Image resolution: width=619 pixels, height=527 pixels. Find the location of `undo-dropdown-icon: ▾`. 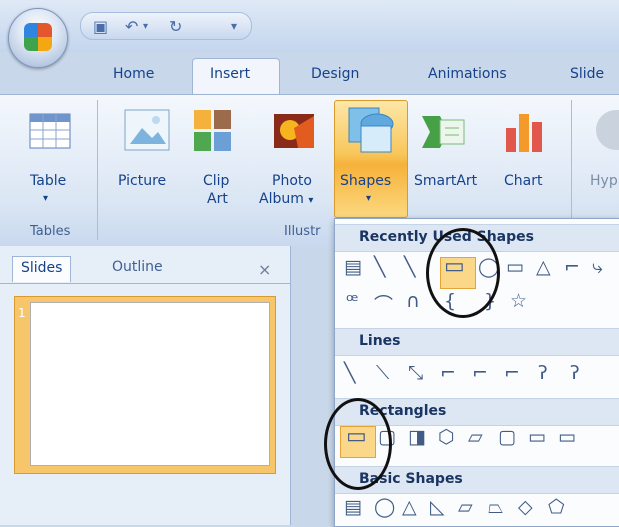

undo-dropdown-icon: ▾ is located at coordinates (145, 26).